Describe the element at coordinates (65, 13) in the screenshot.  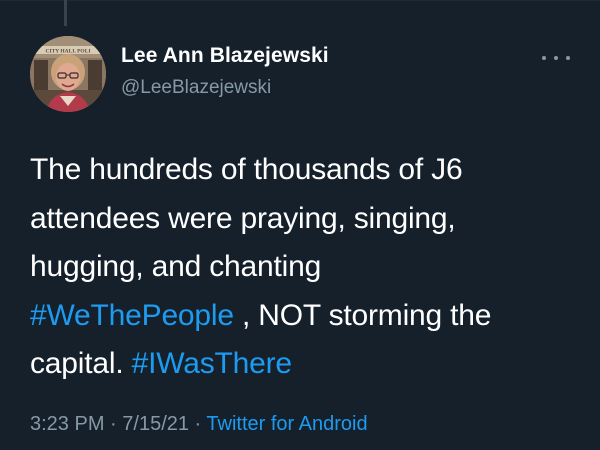
I see `thread-connector-line` at that location.